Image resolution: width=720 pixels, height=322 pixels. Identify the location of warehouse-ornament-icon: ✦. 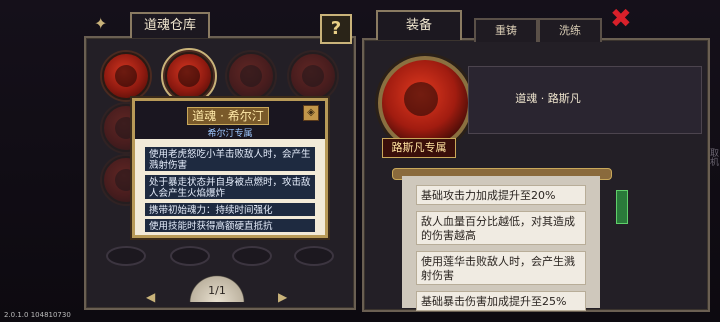
(101, 23).